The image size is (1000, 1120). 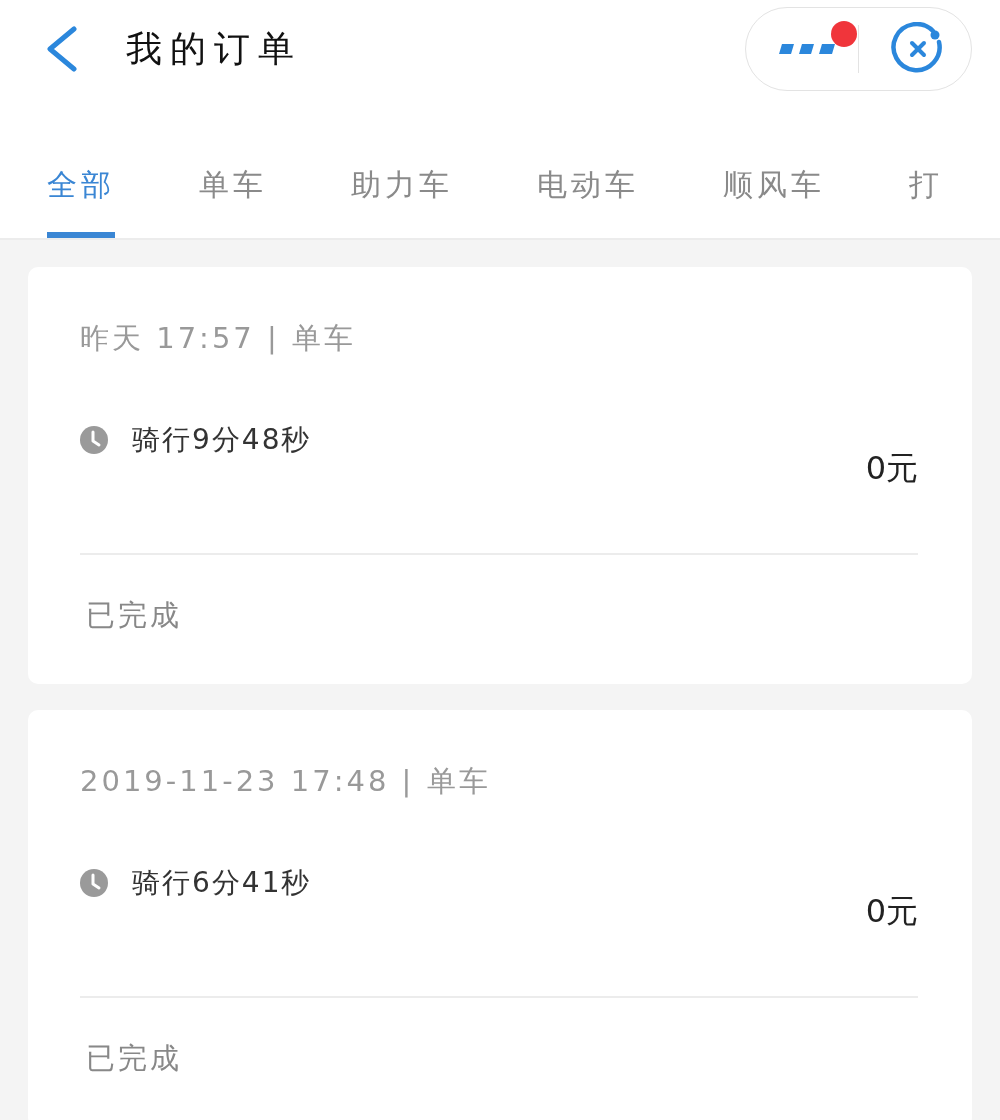 I want to click on category-tab: 助力车, so click(x=402, y=168).